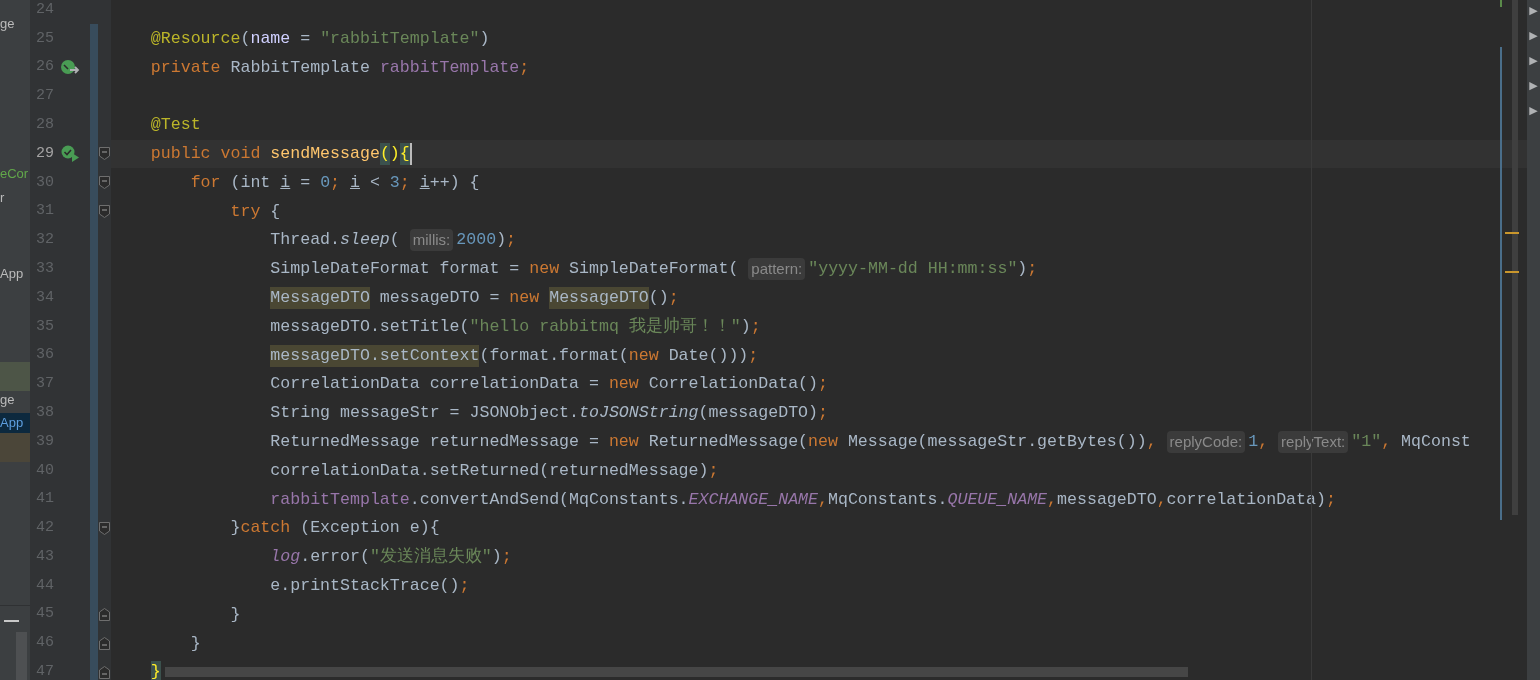  Describe the element at coordinates (676, 672) in the screenshot. I see `horizontal-scrollbar` at that location.